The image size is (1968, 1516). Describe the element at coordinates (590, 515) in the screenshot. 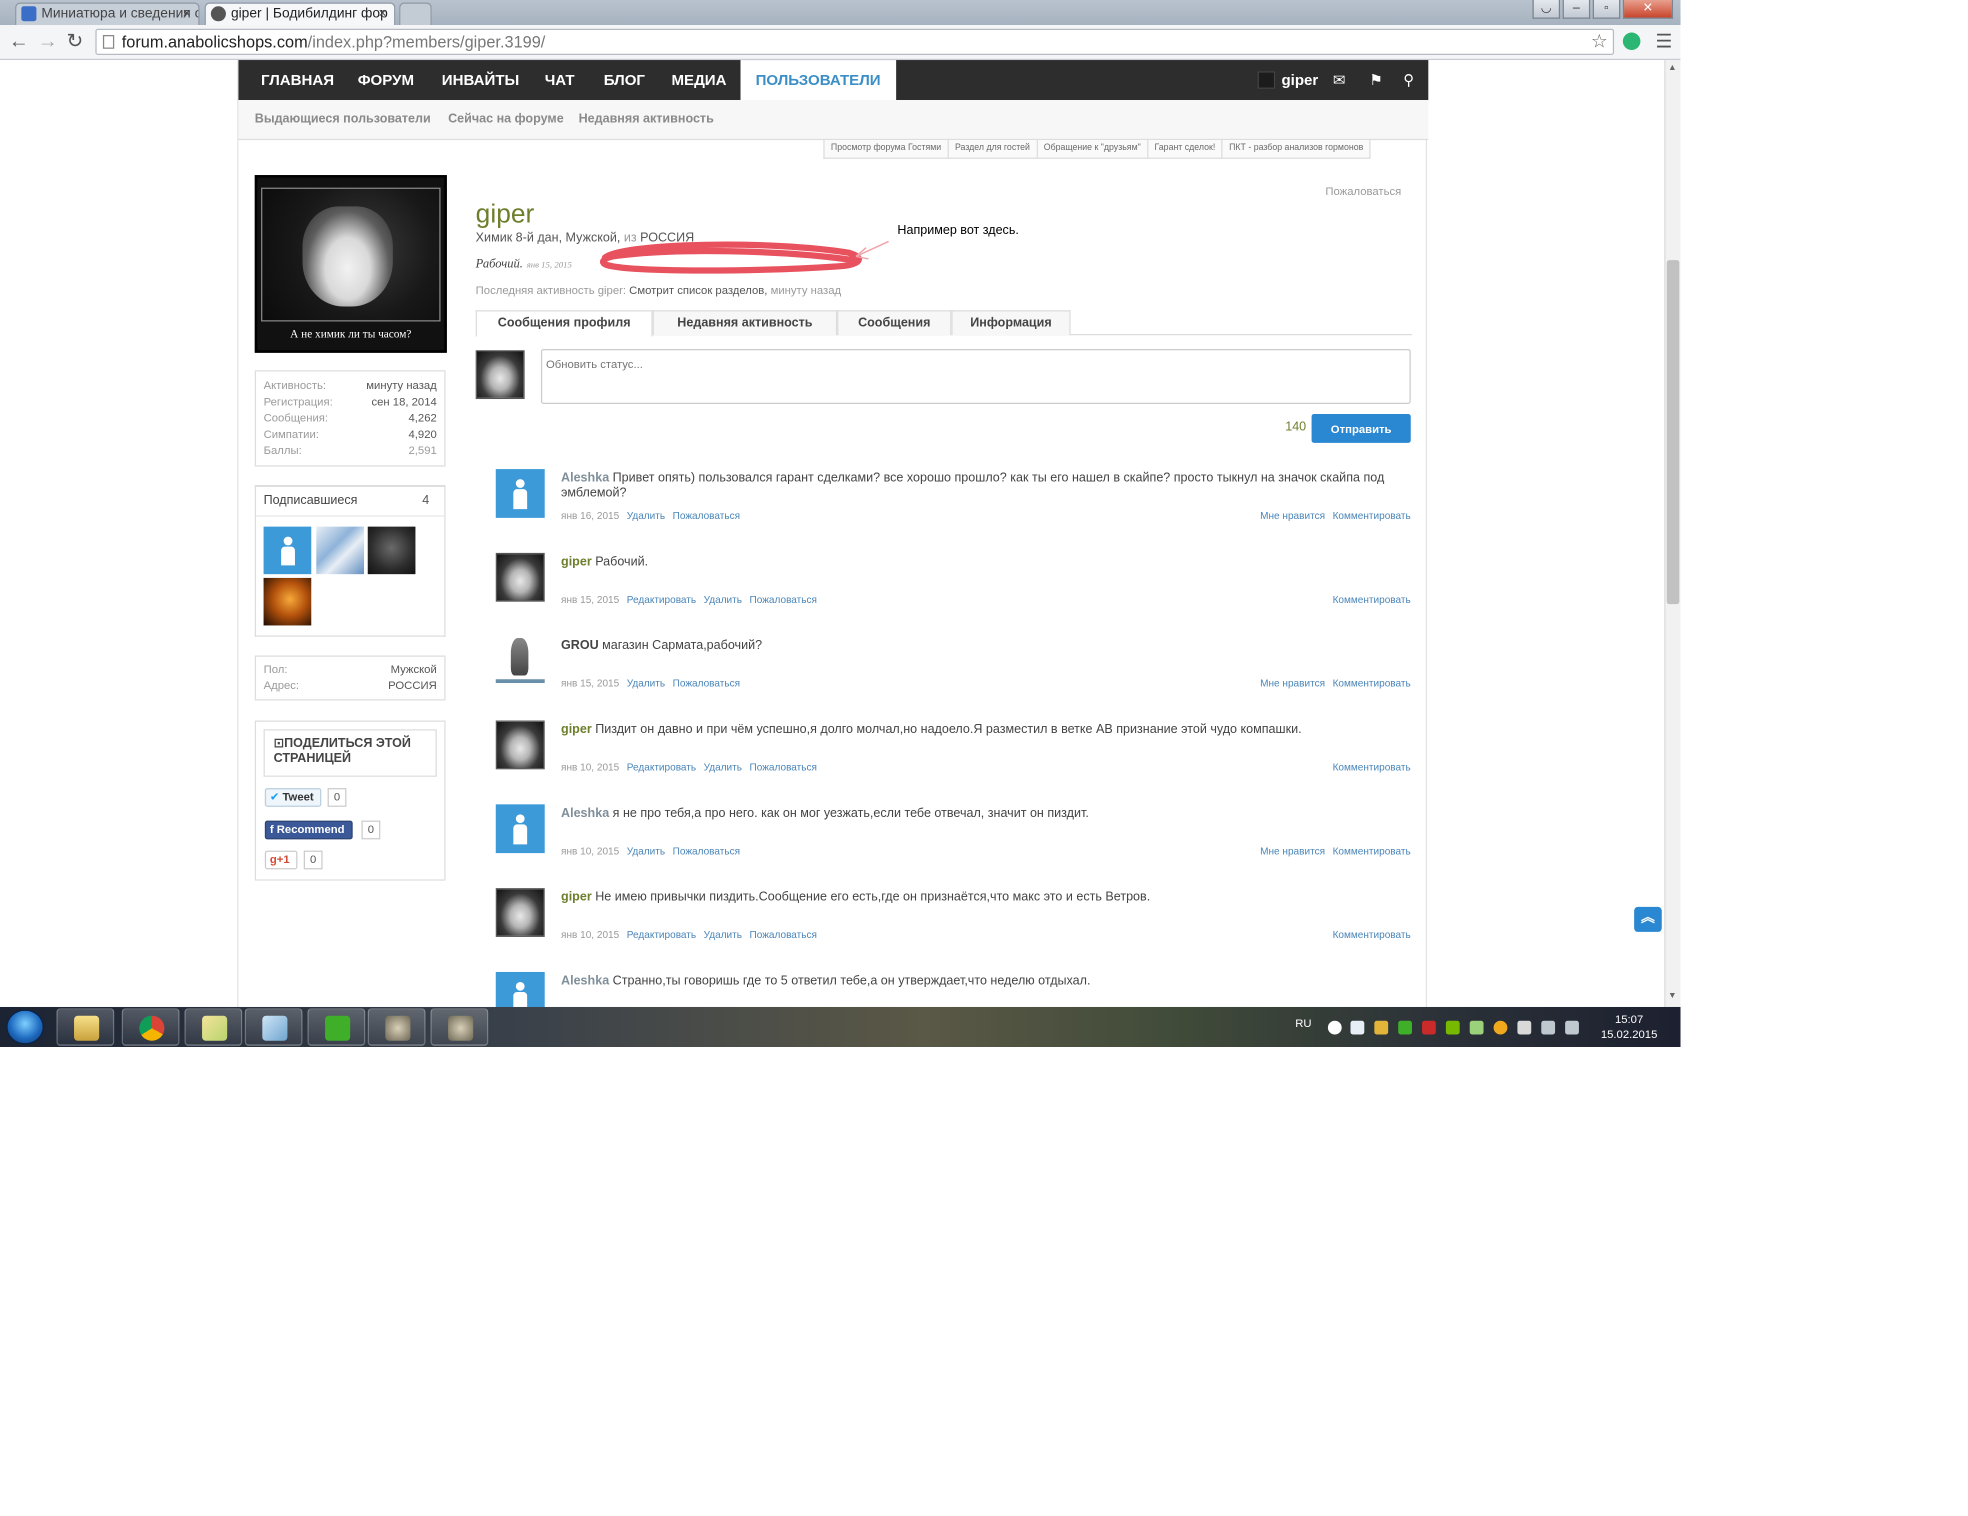

I see `post-date: янв 16, 2015` at that location.